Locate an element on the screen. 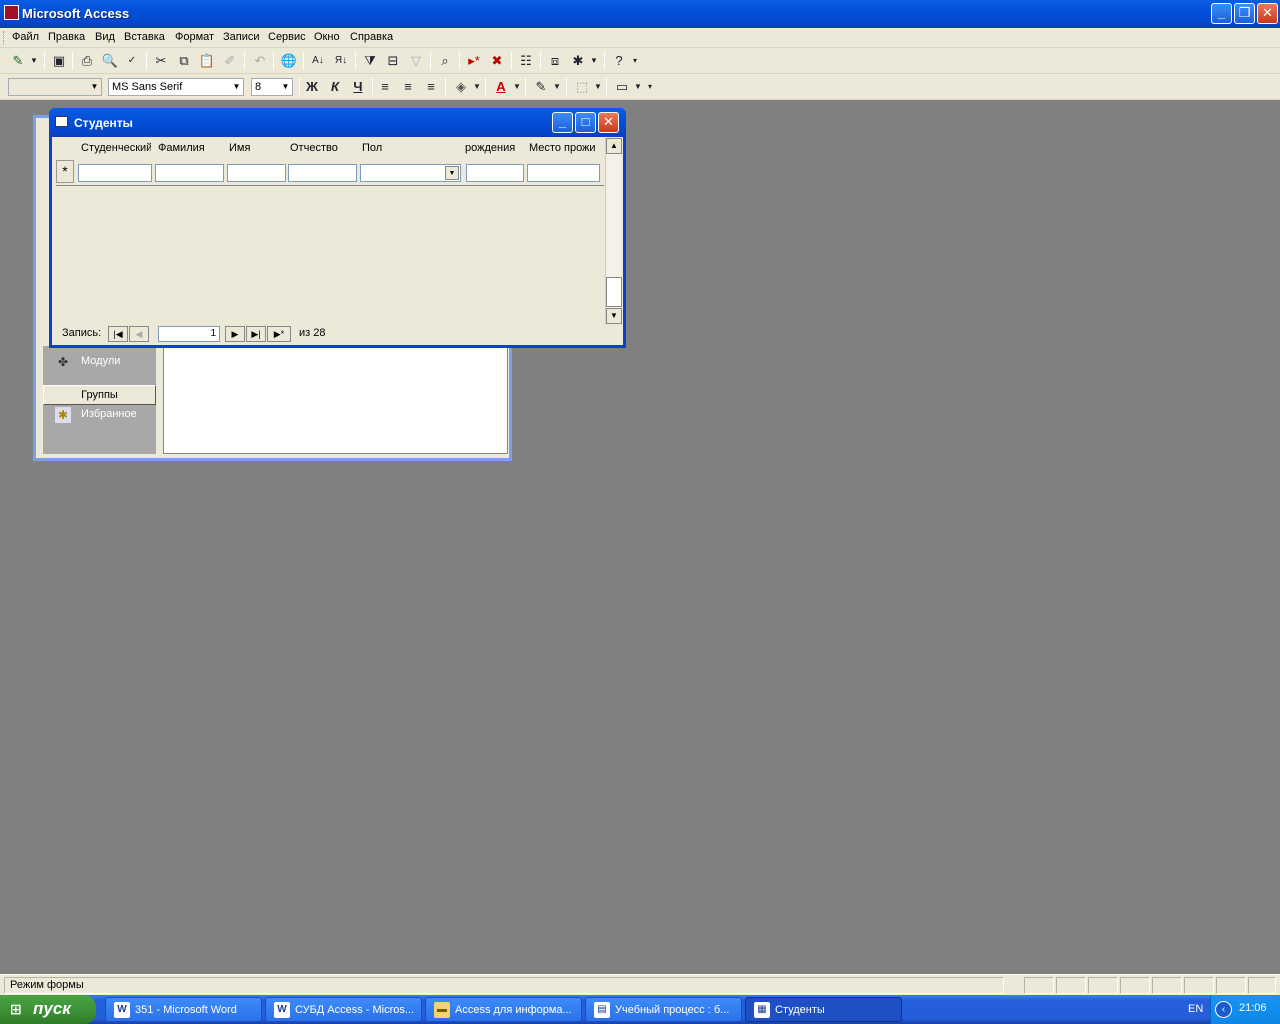 This screenshot has height=1024, width=1280. residence-field is located at coordinates (563, 173).